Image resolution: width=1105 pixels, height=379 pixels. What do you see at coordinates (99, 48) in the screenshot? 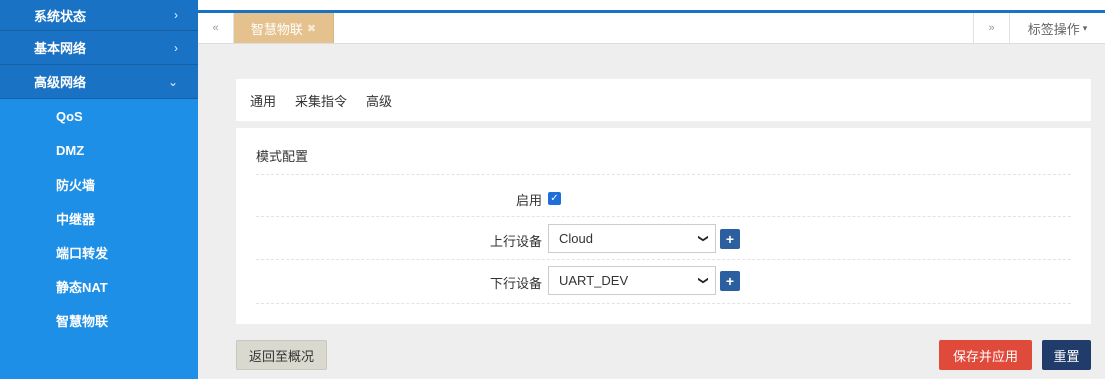
I see `sidebar-group-basic-network: 基本网络 ›` at bounding box center [99, 48].